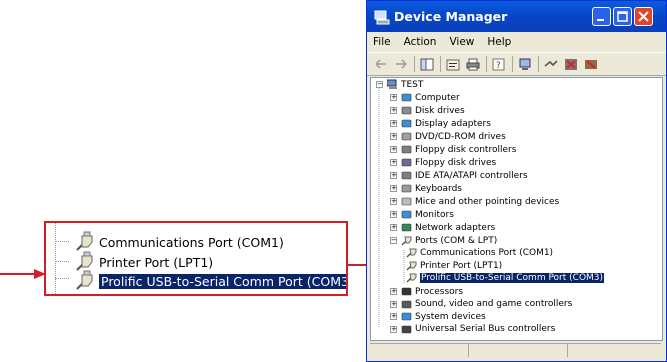  Describe the element at coordinates (643, 16) in the screenshot. I see `close-button` at that location.